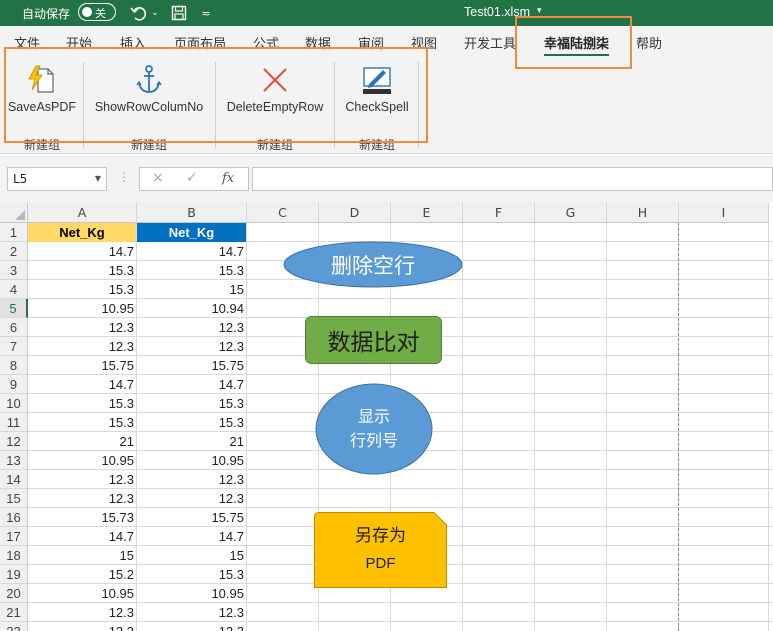 Image resolution: width=773 pixels, height=631 pixels. What do you see at coordinates (191, 536) in the screenshot?
I see `cell-b17: 14.7` at bounding box center [191, 536].